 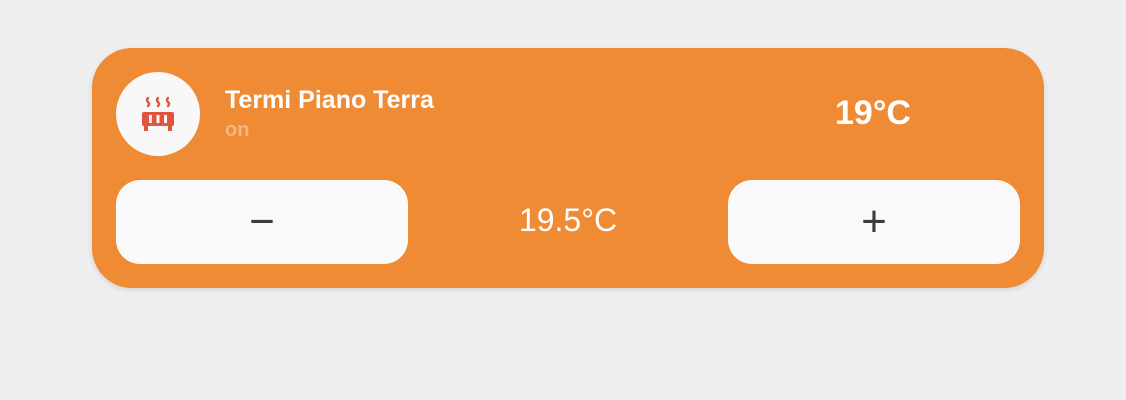 I want to click on entity-name: Termi Piano Terra, so click(x=329, y=100).